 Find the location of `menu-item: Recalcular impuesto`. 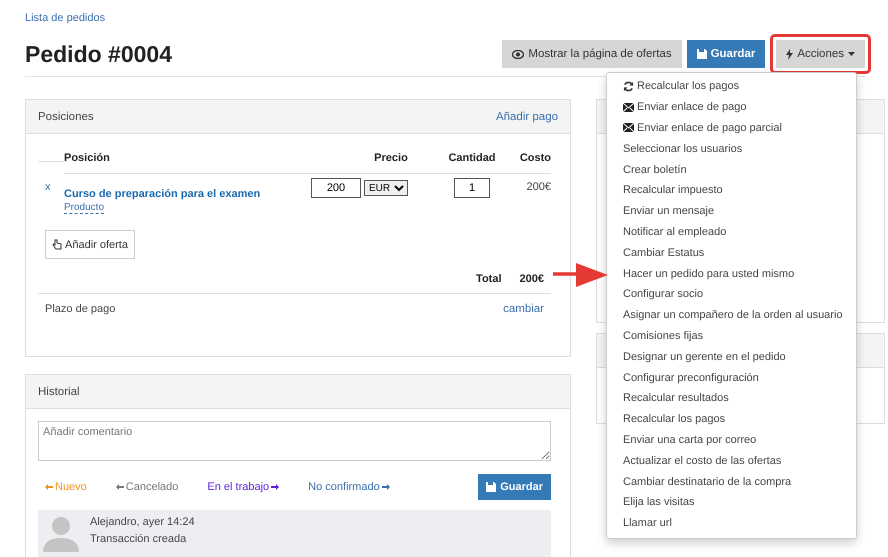

menu-item: Recalcular impuesto is located at coordinates (731, 190).